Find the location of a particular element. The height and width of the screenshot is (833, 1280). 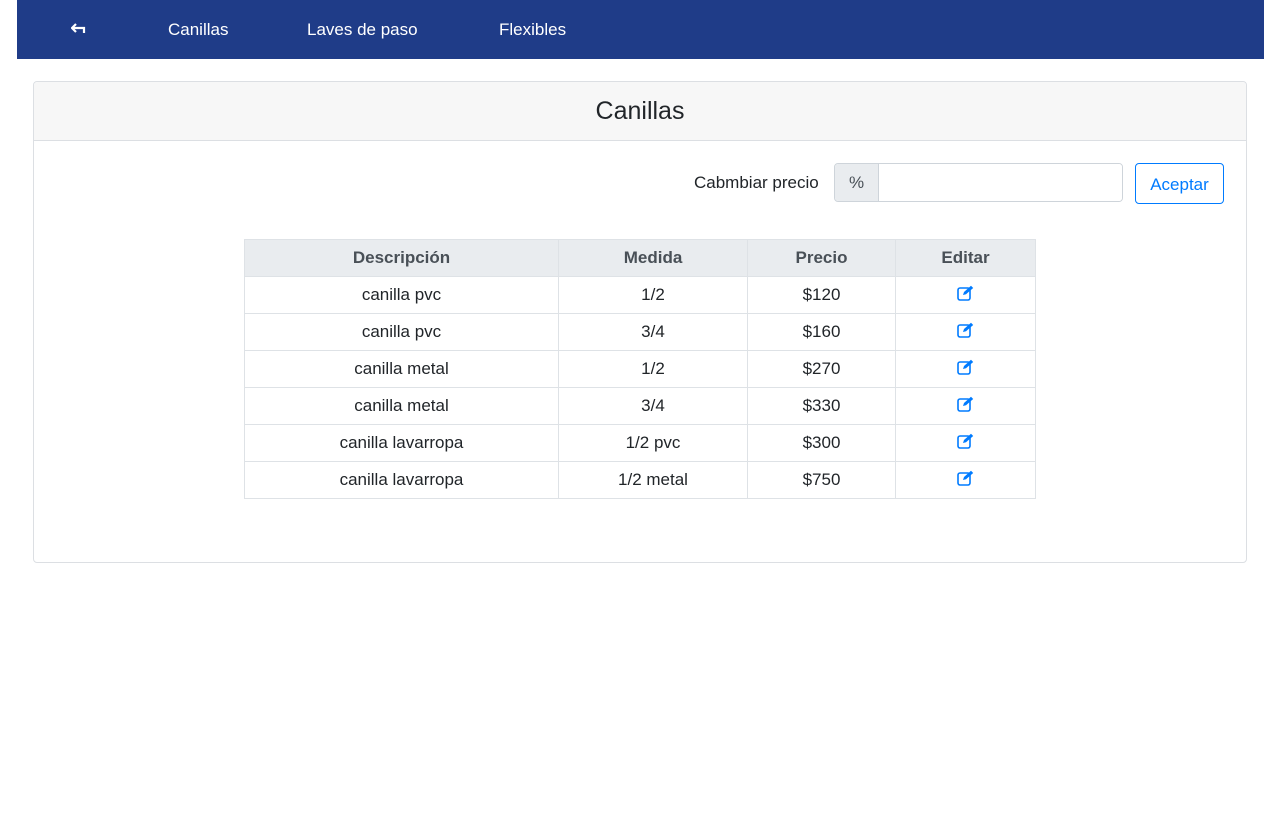

cell-medida: 1/2 metal is located at coordinates (653, 480).